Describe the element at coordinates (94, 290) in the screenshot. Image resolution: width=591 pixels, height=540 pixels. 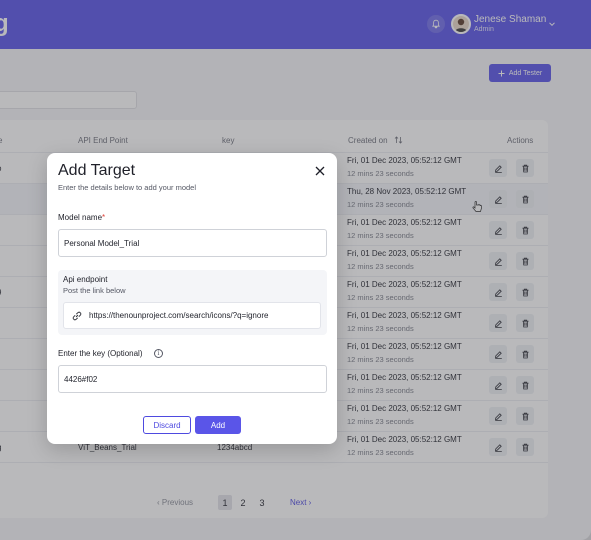
I see `api-endpoint-hint: Post the link below` at that location.